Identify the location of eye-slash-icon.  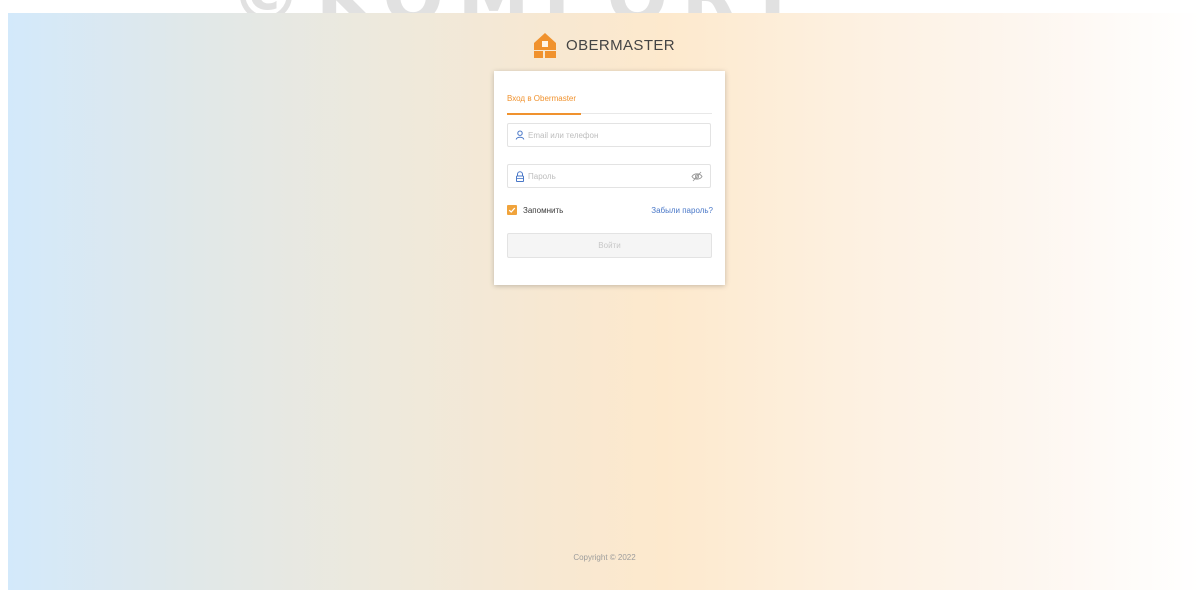
(697, 176).